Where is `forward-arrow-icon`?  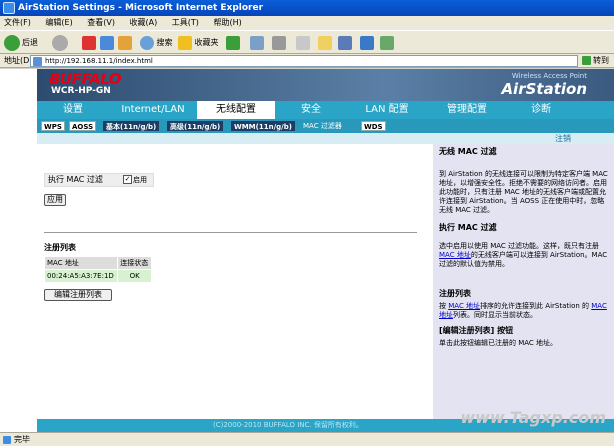
forward-arrow-icon is located at coordinates (60, 42).